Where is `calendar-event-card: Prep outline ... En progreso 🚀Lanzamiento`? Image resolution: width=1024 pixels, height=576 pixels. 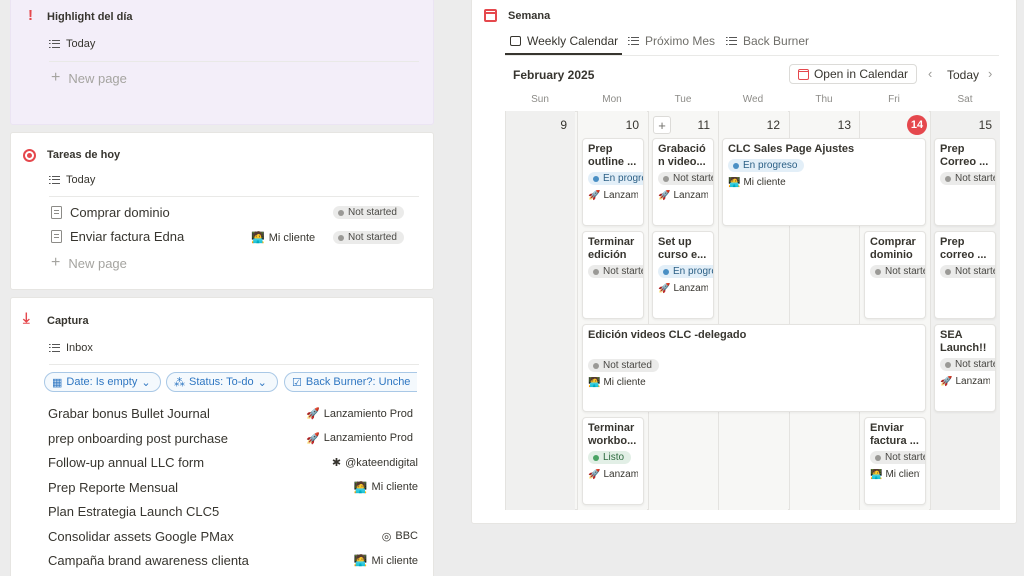
calendar-event-card: Prep outline ... En progreso 🚀Lanzamiento is located at coordinates (613, 182).